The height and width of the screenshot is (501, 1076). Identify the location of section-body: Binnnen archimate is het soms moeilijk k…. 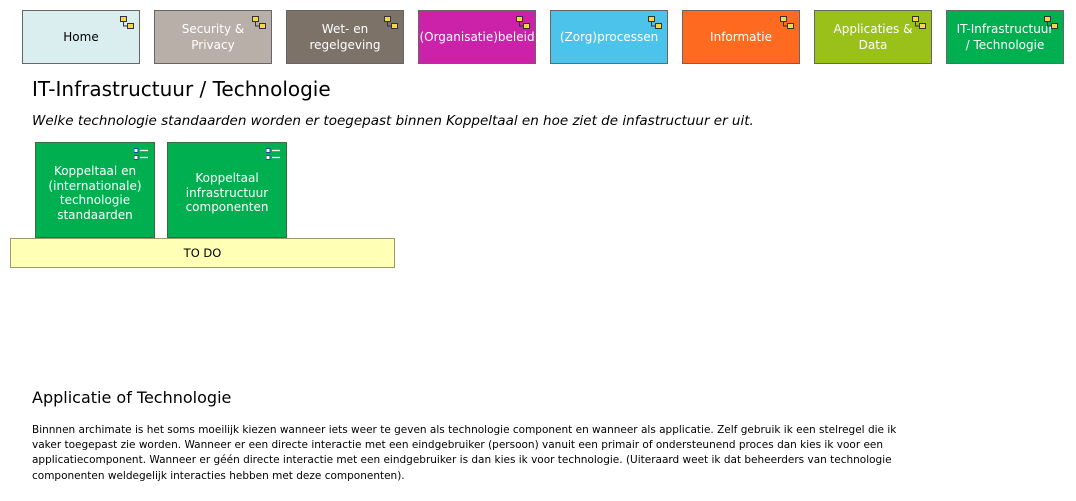
(464, 453).